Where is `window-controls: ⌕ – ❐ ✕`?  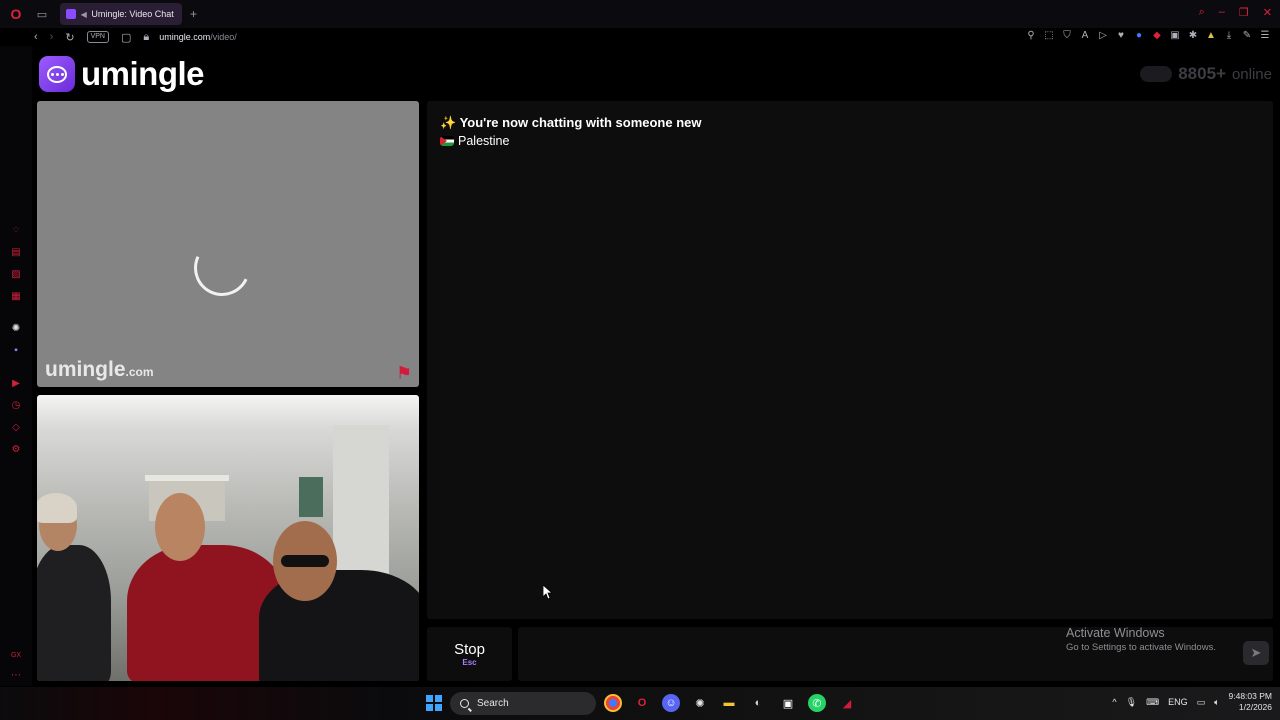 window-controls: ⌕ – ❐ ✕ is located at coordinates (1235, 12).